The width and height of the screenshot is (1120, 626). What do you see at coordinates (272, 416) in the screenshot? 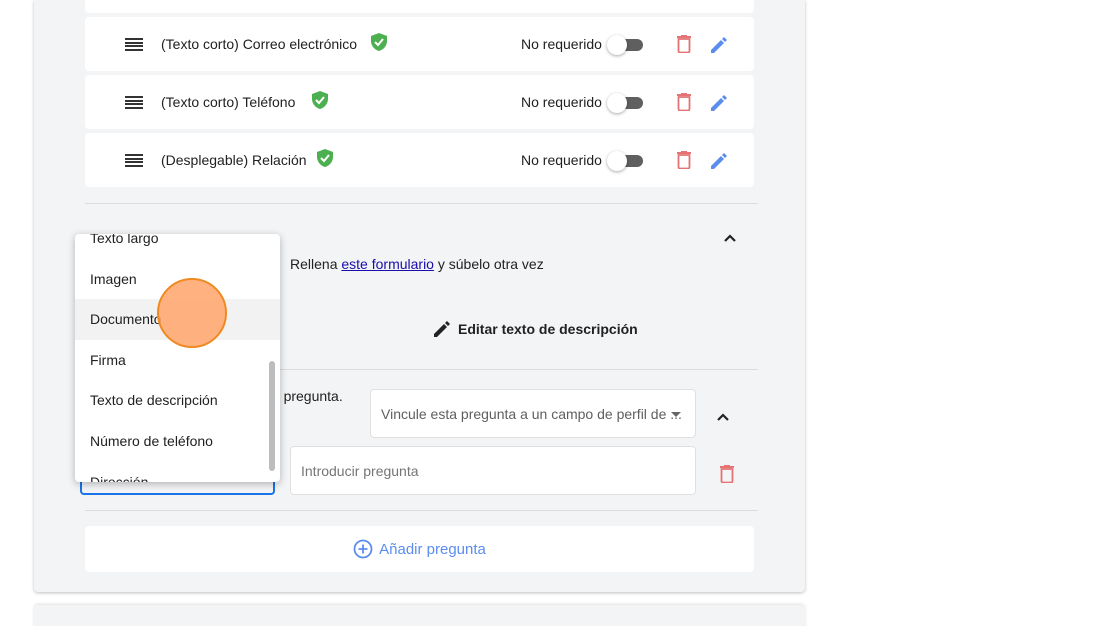
I see `dropdown-scrollbar` at bounding box center [272, 416].